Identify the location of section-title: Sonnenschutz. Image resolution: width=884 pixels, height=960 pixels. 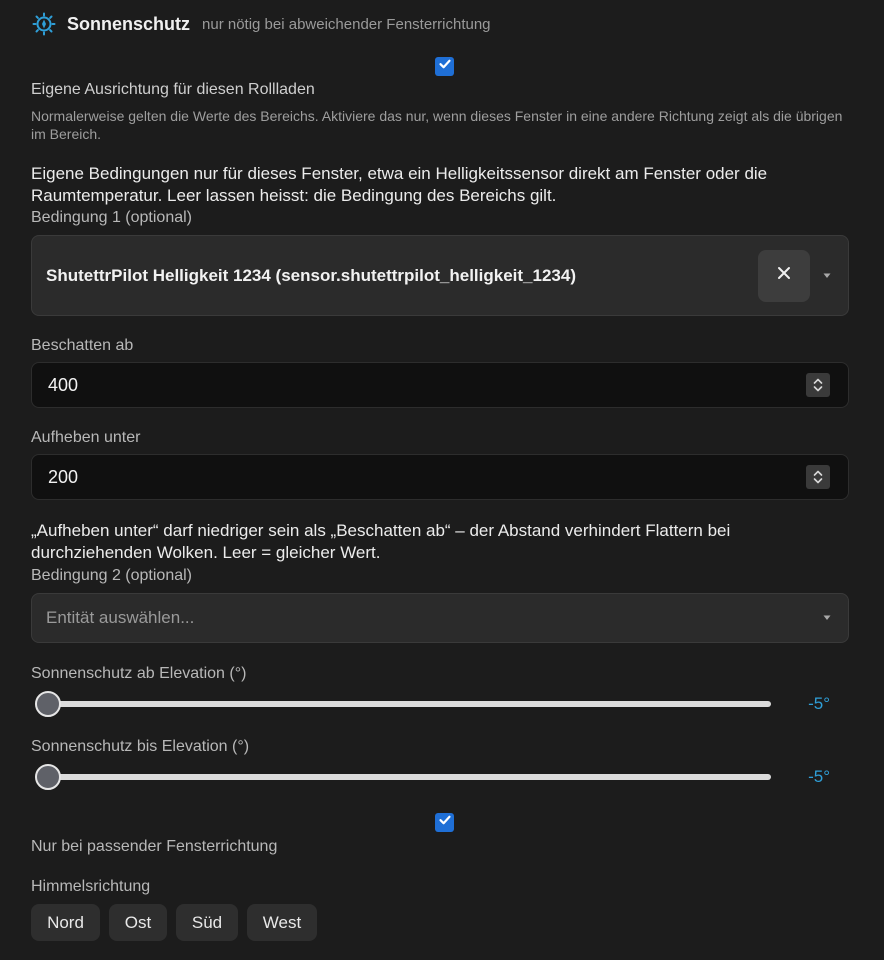
(129, 23).